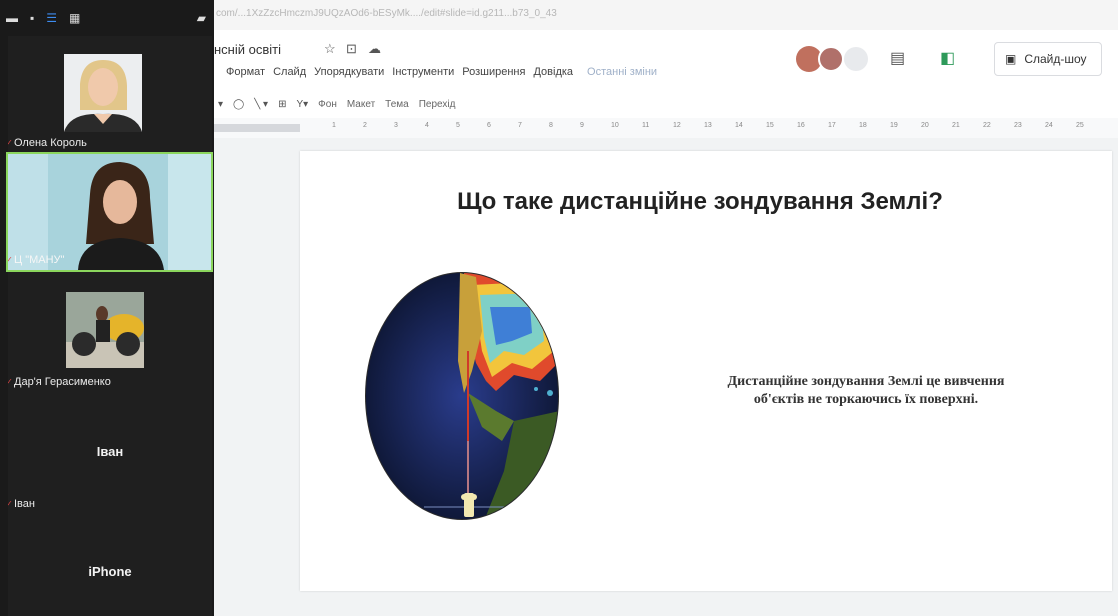  What do you see at coordinates (1018, 125) in the screenshot?
I see `ruler-number: 23` at bounding box center [1018, 125].